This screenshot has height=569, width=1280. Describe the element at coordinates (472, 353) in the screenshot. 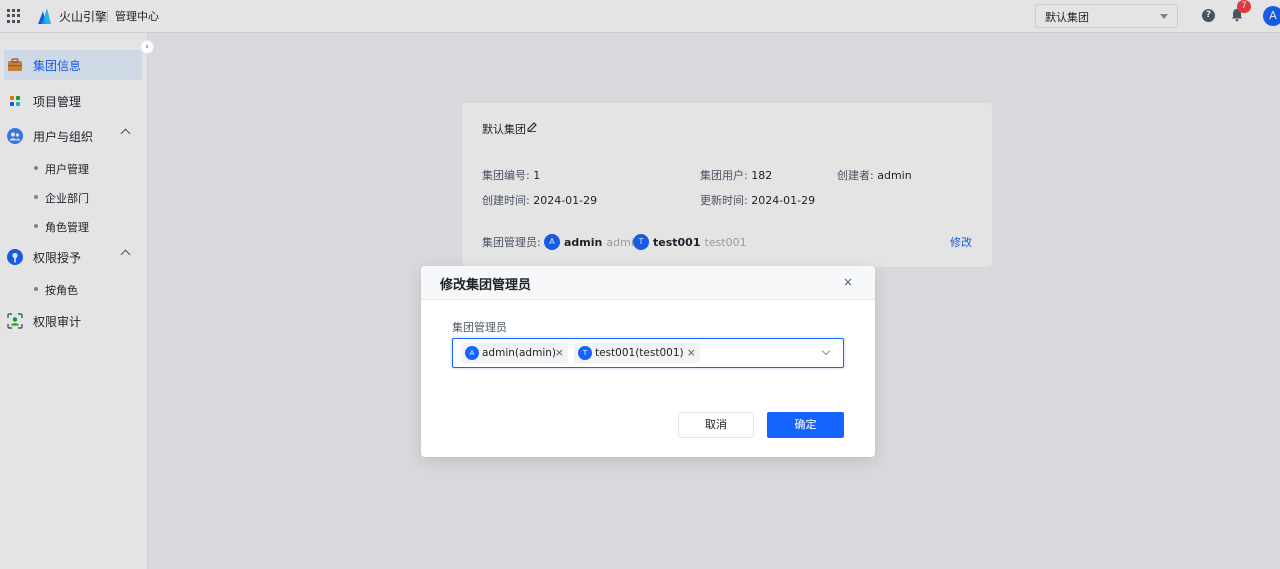

I see `avatar: A` at that location.